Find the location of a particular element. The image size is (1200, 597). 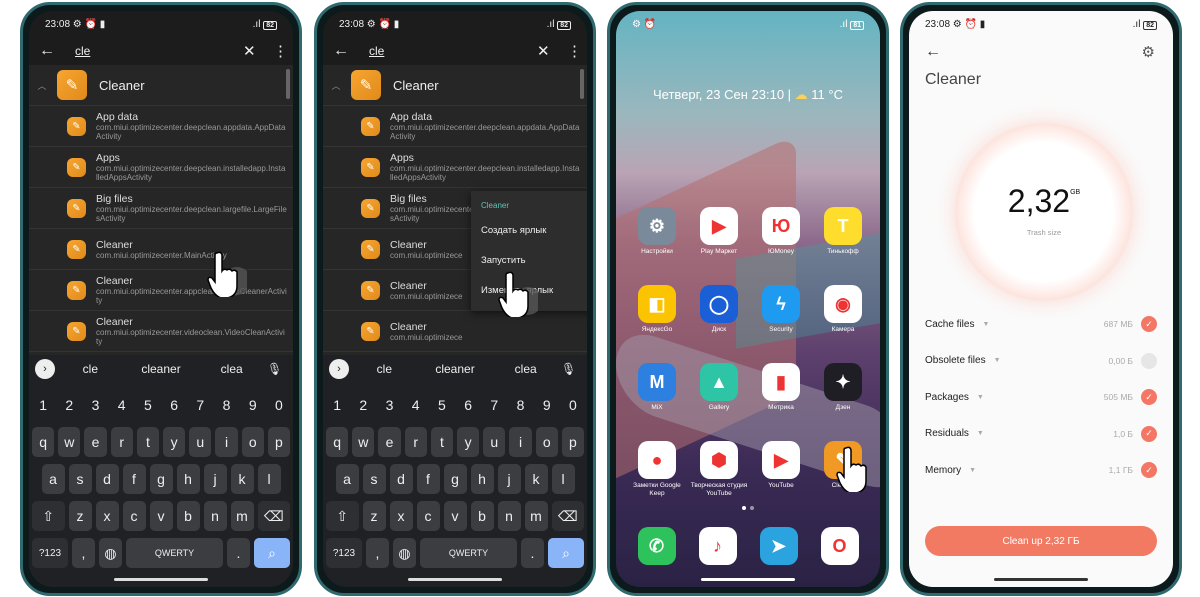

key-w: w is located at coordinates (363, 442).